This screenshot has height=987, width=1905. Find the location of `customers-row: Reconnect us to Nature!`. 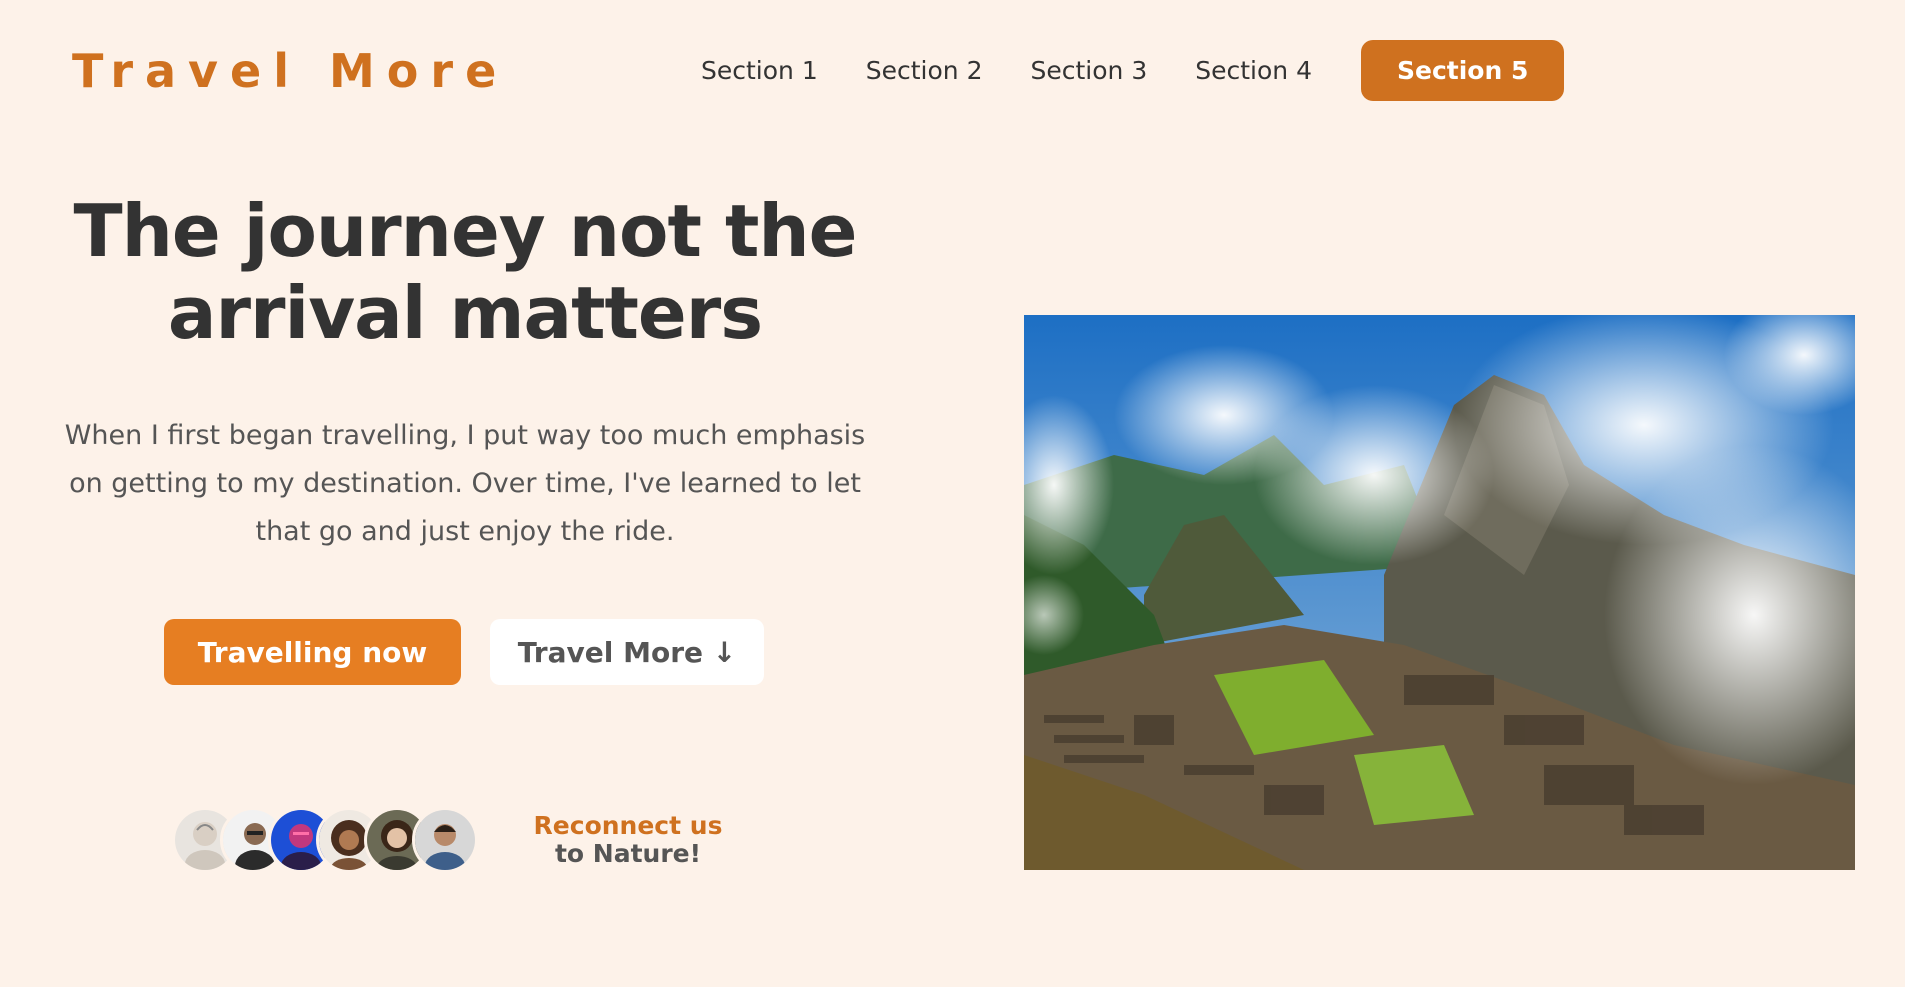

customers-row: Reconnect us to Nature! is located at coordinates (450, 840).